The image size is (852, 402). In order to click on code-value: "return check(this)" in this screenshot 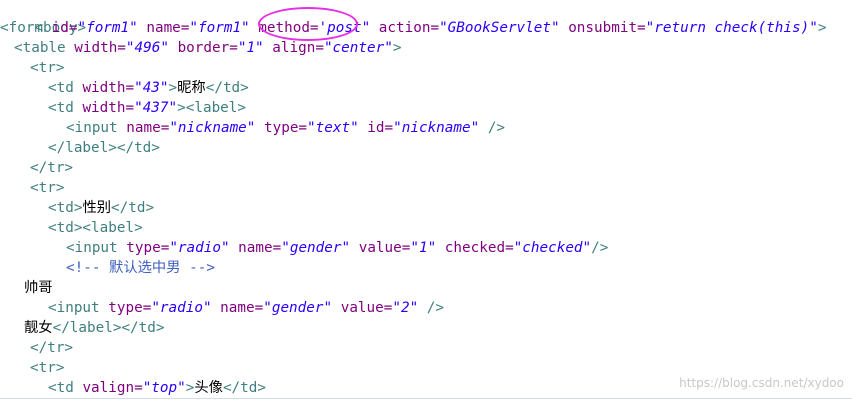, I will do `click(731, 28)`.